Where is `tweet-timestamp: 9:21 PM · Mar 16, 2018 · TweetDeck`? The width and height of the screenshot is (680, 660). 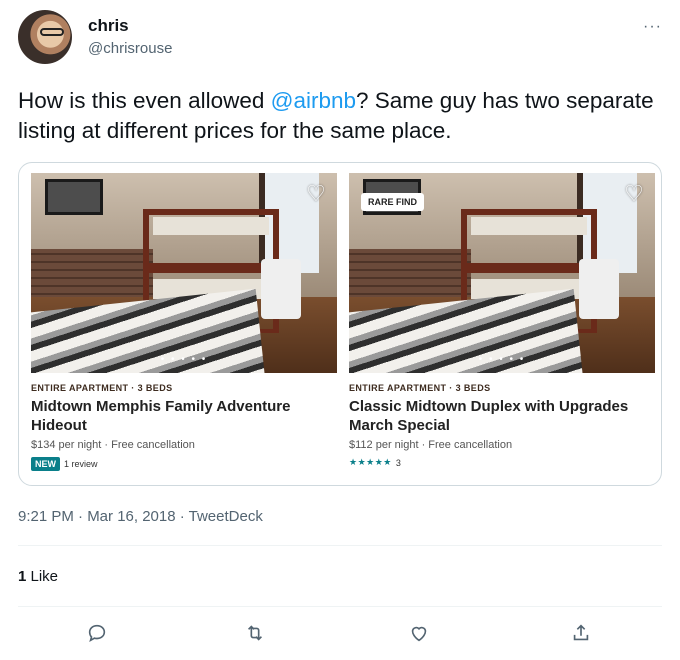
tweet-timestamp: 9:21 PM · Mar 16, 2018 · TweetDeck is located at coordinates (140, 516).